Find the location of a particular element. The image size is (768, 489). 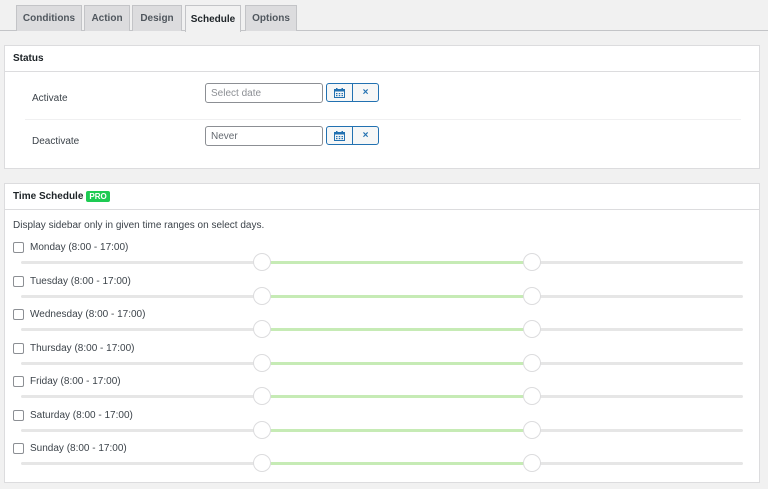

day-label: Wednesday (8:00 - 17:00) is located at coordinates (88, 314).